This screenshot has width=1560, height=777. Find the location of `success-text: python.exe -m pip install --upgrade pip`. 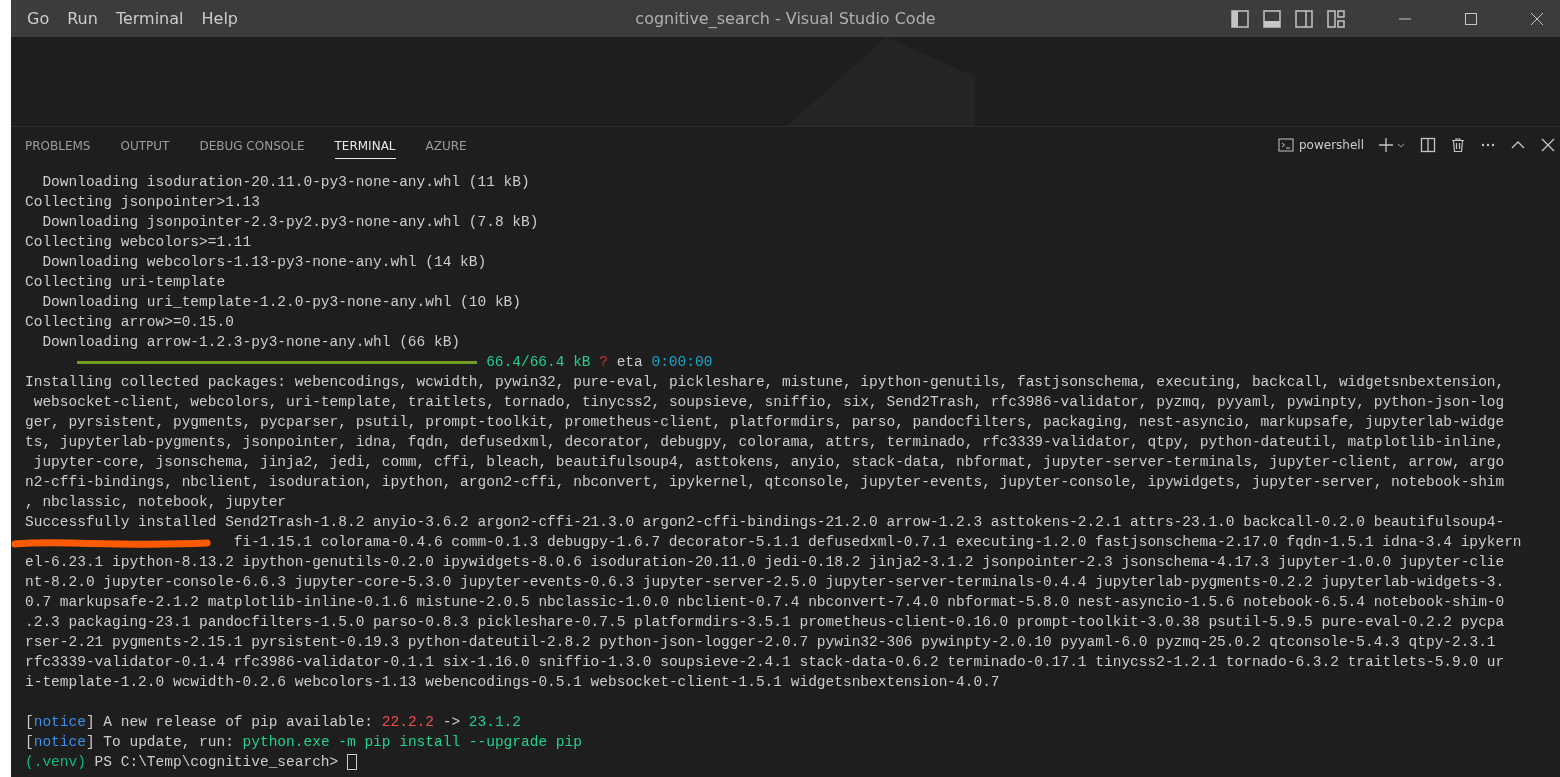

success-text: python.exe -m pip install --upgrade pip is located at coordinates (412, 742).